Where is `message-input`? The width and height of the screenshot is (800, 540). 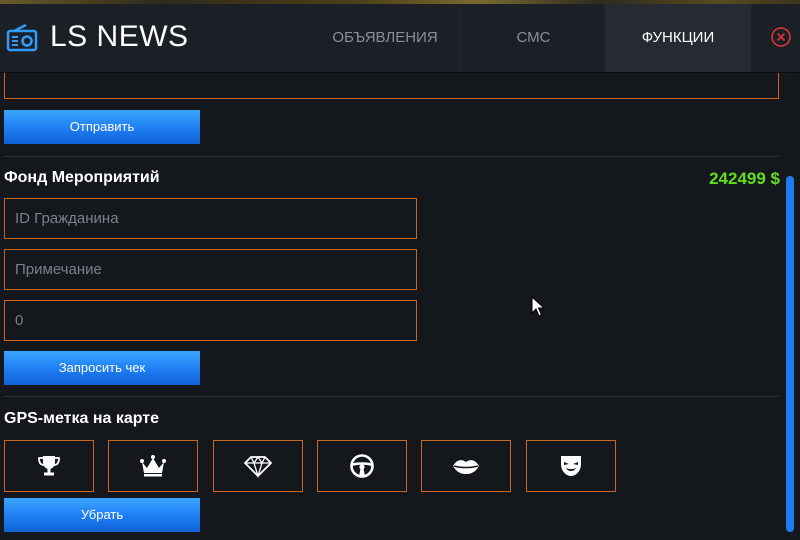 message-input is located at coordinates (391, 86).